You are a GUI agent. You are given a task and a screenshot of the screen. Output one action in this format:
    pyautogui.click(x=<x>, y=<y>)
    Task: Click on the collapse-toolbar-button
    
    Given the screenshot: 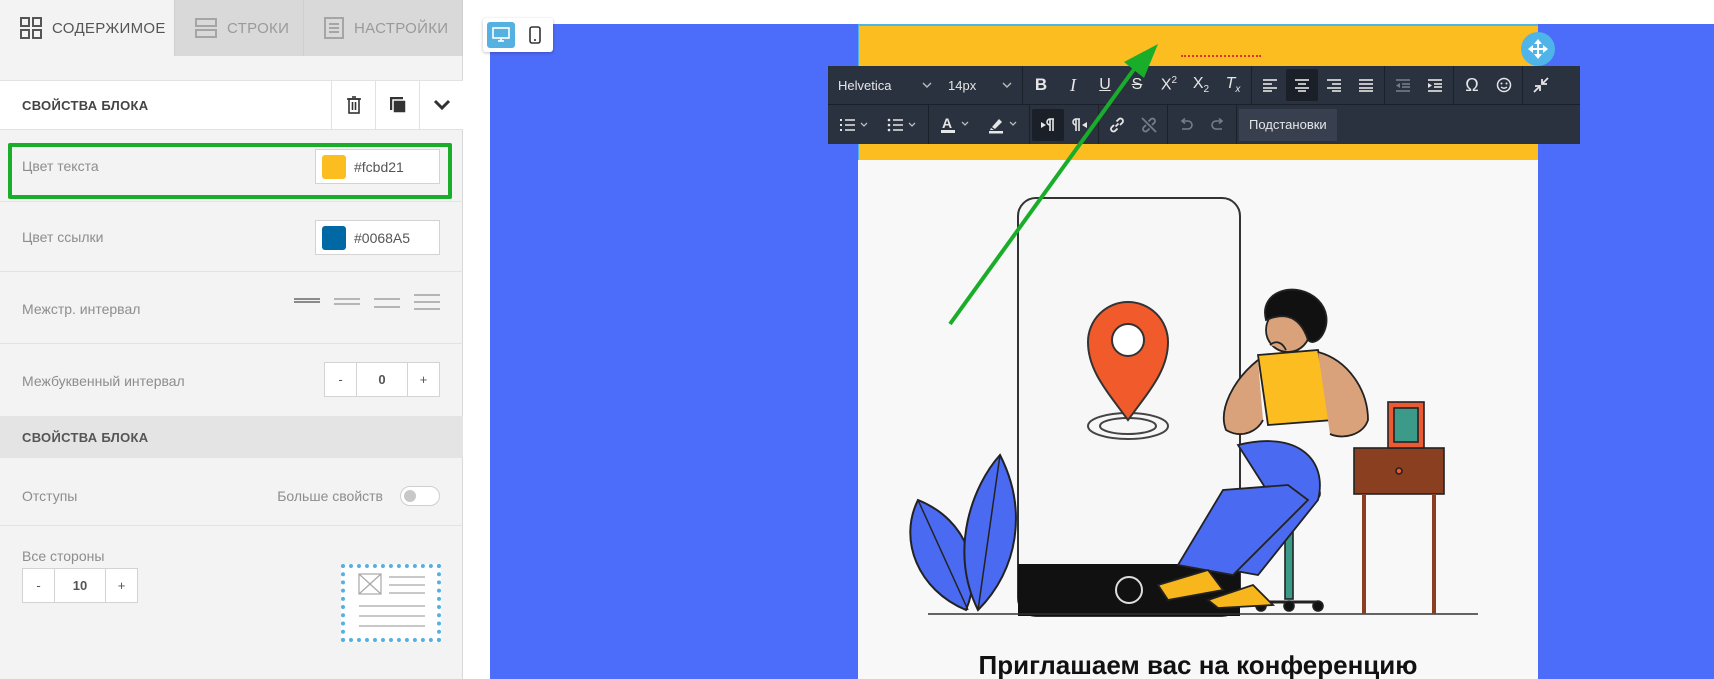 What is the action you would take?
    pyautogui.click(x=1541, y=85)
    